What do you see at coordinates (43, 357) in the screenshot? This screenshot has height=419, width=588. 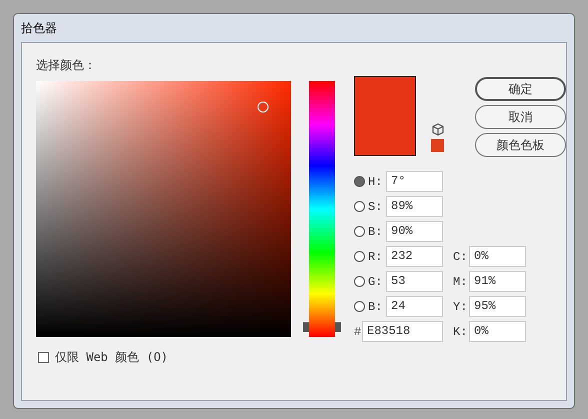 I see `web-colors-checkbox` at bounding box center [43, 357].